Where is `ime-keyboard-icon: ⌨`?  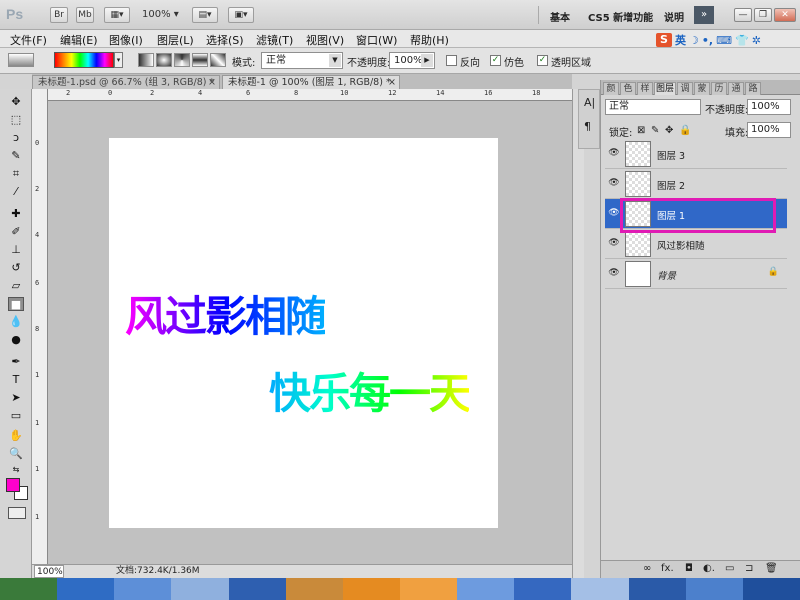 ime-keyboard-icon: ⌨ is located at coordinates (724, 40).